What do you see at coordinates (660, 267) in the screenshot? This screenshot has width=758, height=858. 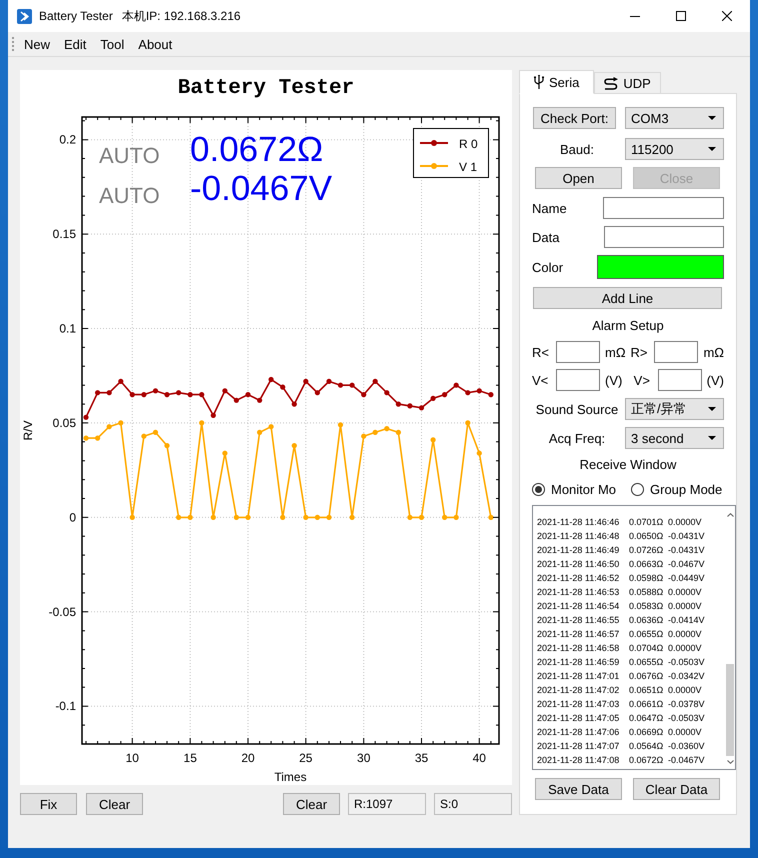 I see `color-swatch-icon` at bounding box center [660, 267].